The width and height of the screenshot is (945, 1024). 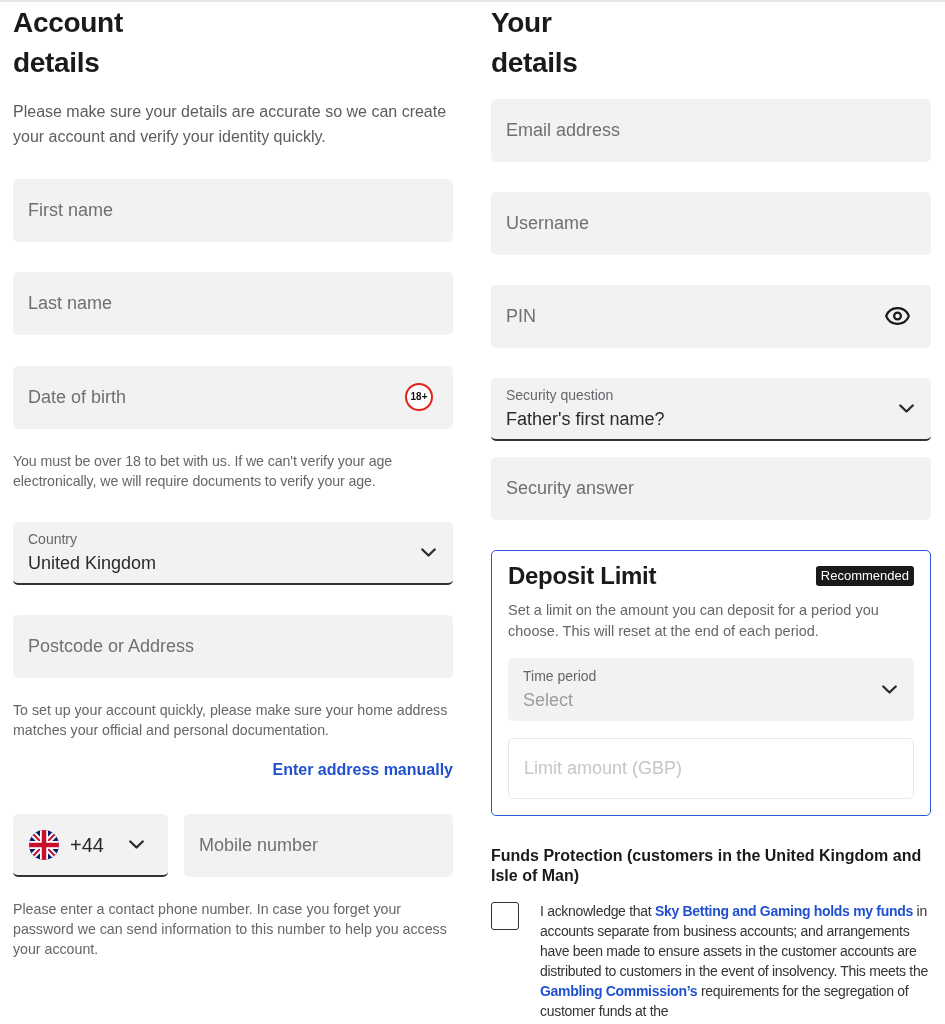 What do you see at coordinates (90, 845) in the screenshot?
I see `country-code-select: +44` at bounding box center [90, 845].